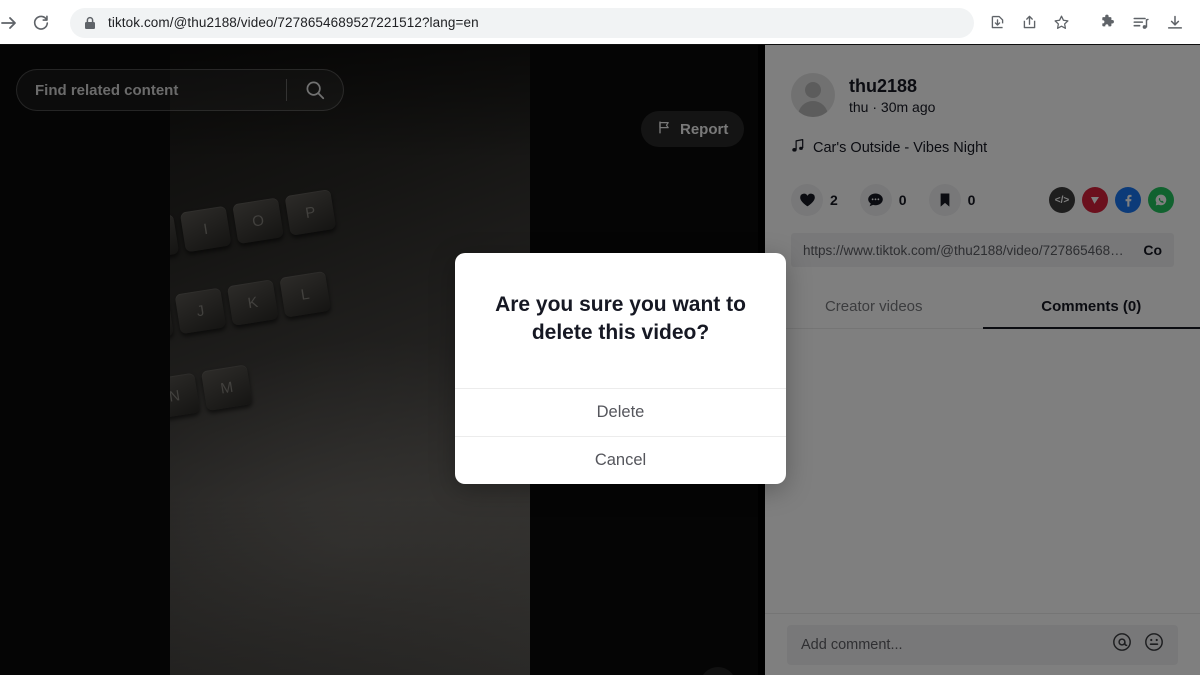  What do you see at coordinates (997, 23) in the screenshot?
I see `install-app-icon` at bounding box center [997, 23].